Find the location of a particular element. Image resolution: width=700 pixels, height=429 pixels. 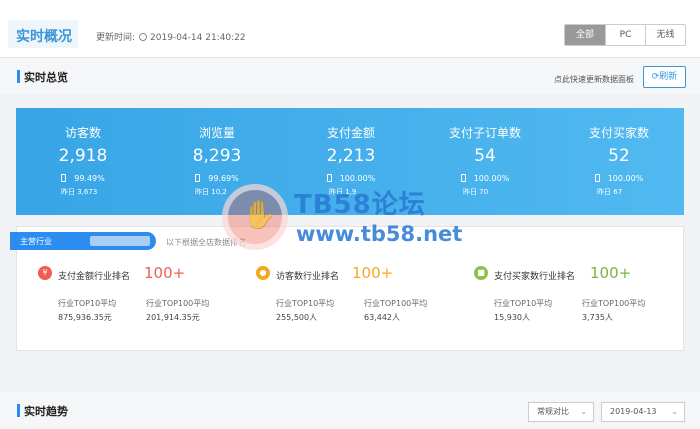

overview-title: 实时总览 is located at coordinates (46, 77).